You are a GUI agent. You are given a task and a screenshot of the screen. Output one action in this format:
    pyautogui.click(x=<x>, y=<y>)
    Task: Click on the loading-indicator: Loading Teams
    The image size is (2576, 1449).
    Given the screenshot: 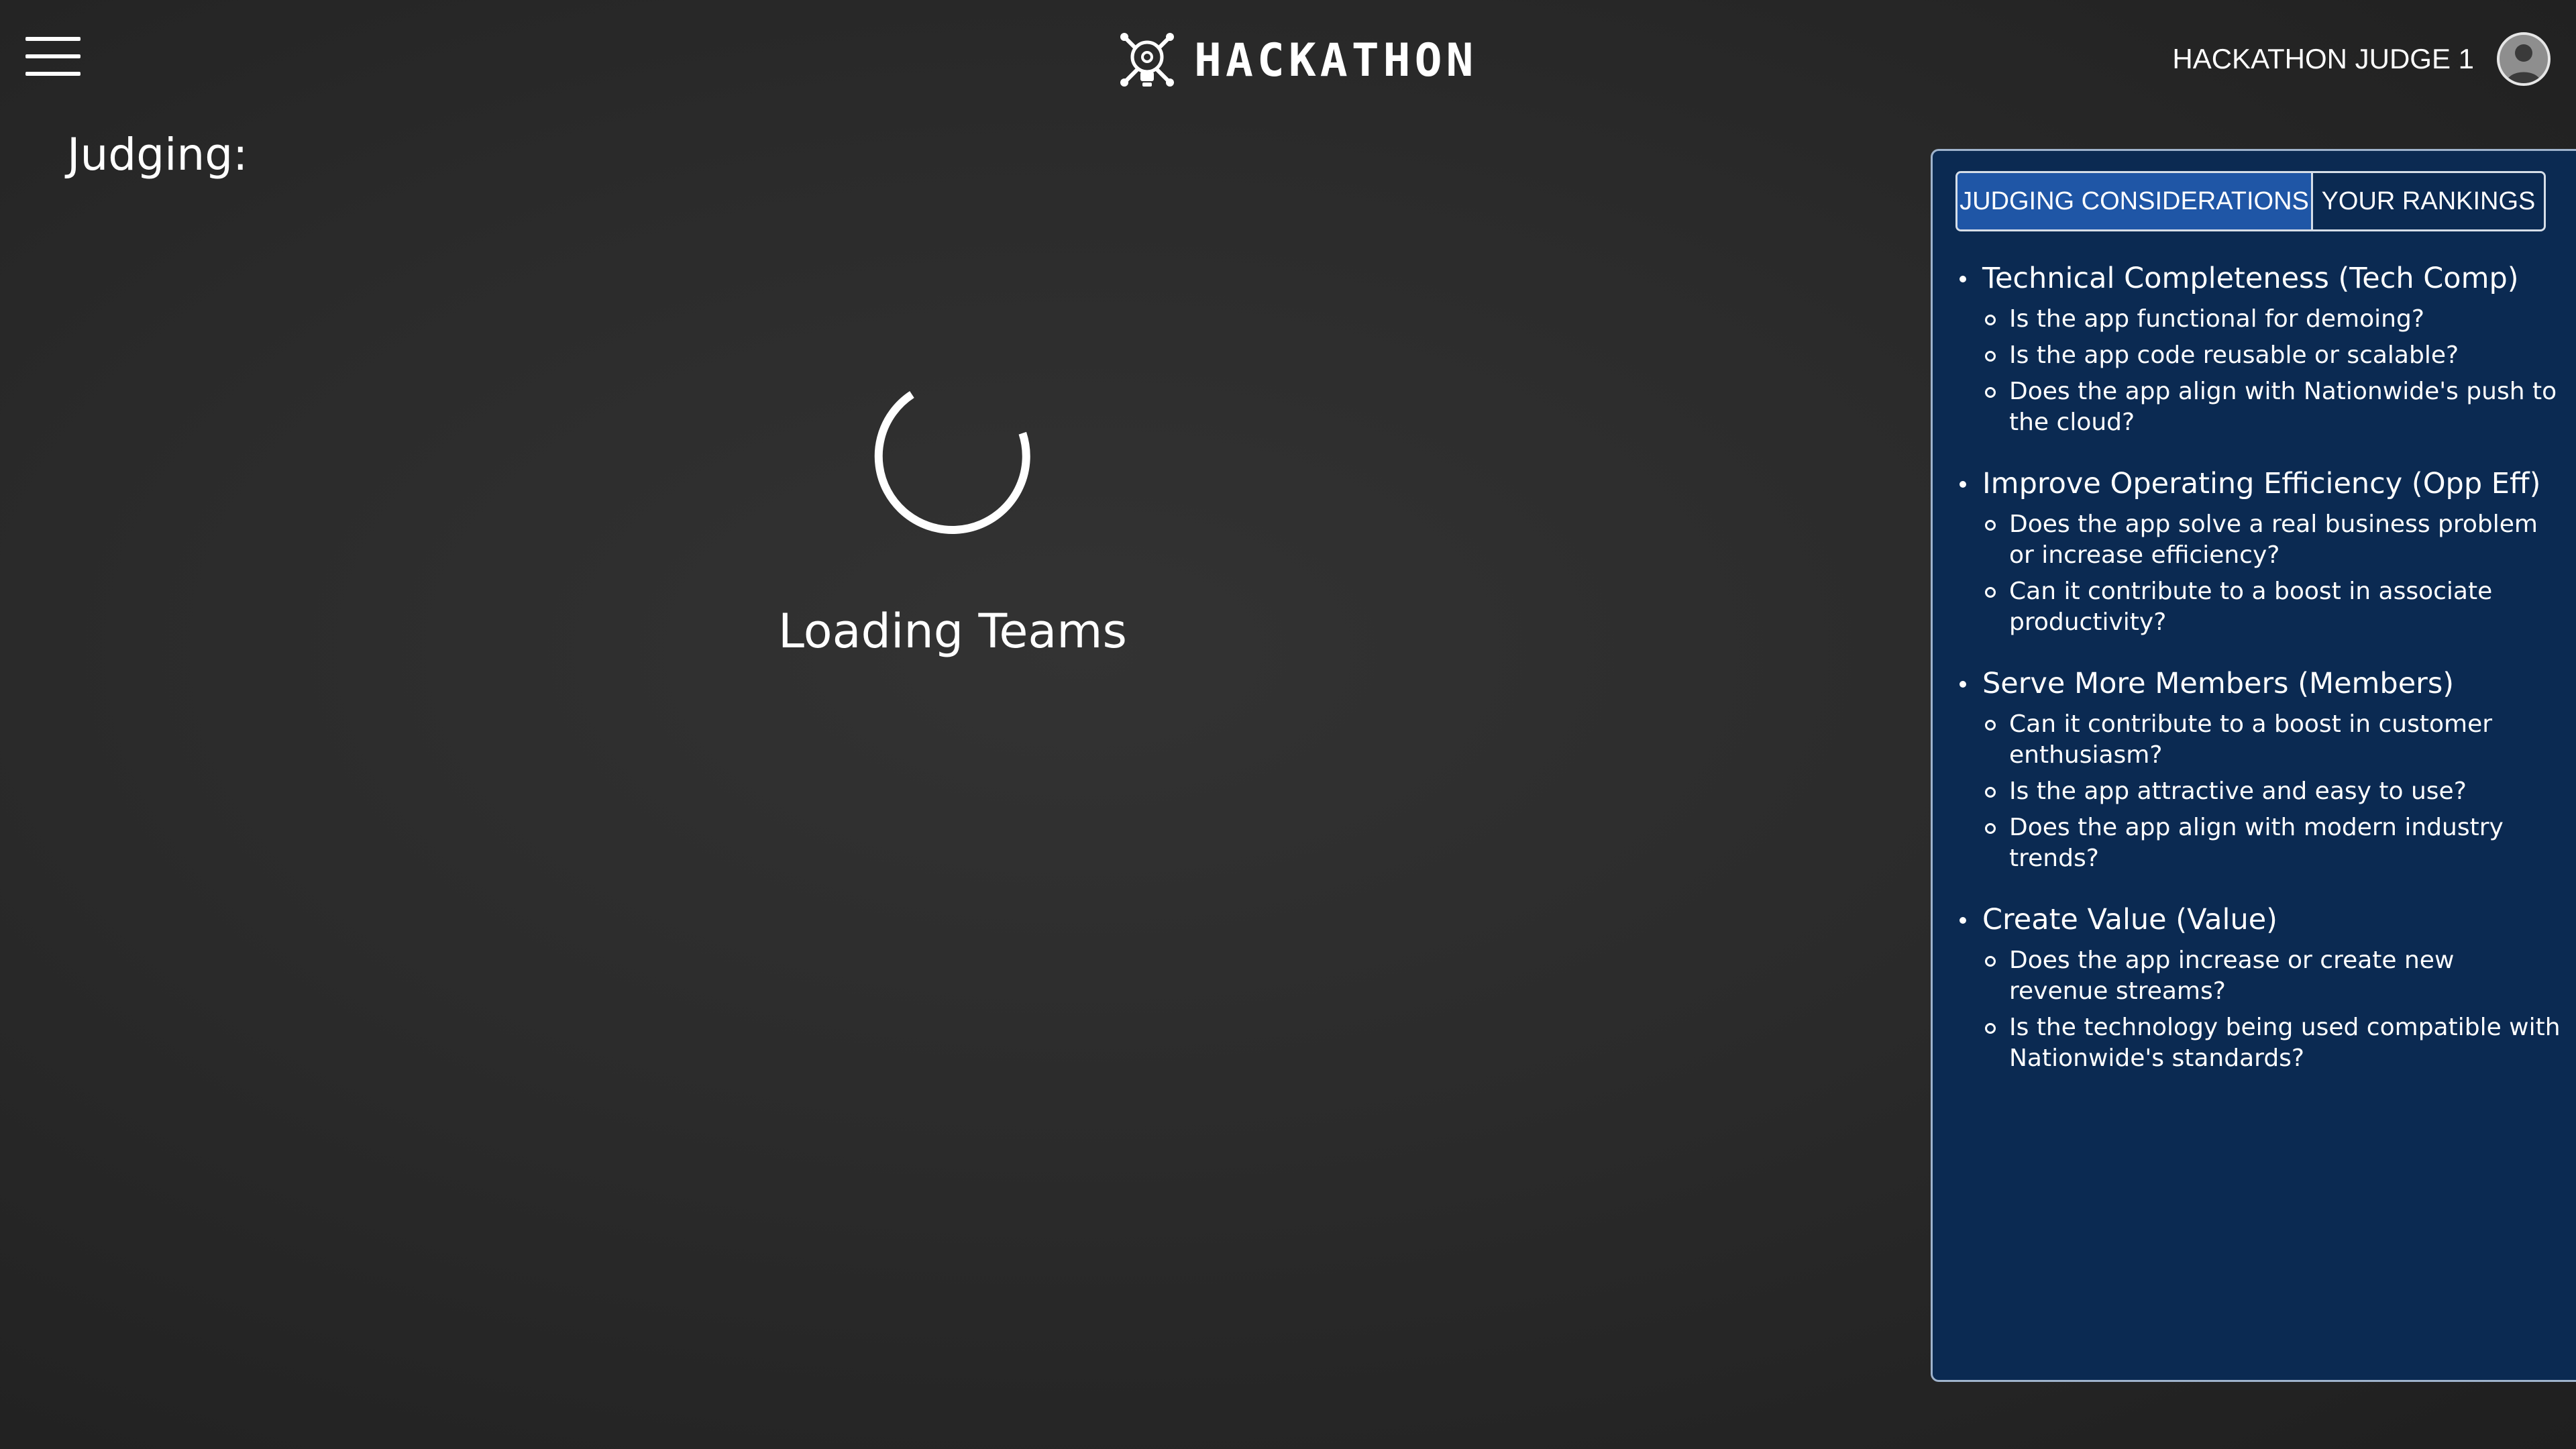 What is the action you would take?
    pyautogui.click(x=952, y=517)
    